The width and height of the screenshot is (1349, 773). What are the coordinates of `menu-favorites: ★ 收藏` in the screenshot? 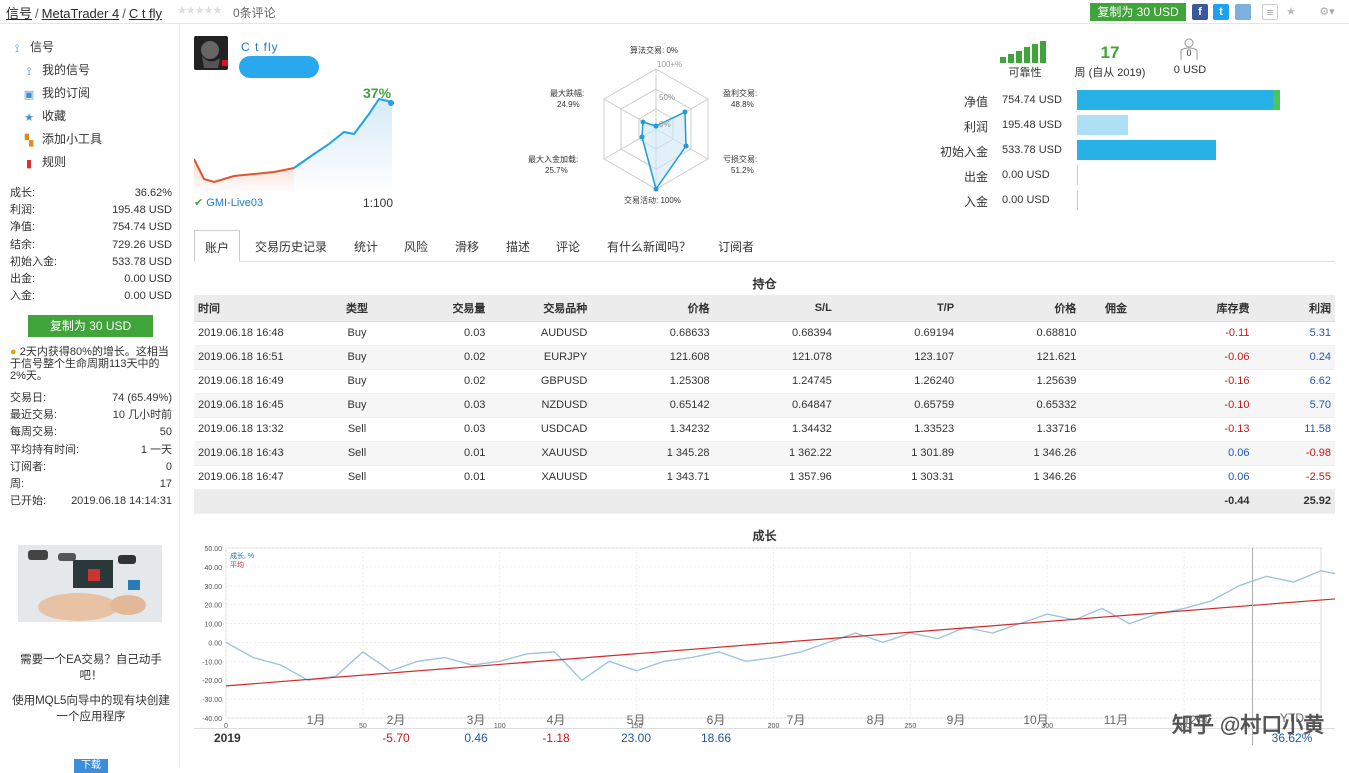 It's located at (62, 118).